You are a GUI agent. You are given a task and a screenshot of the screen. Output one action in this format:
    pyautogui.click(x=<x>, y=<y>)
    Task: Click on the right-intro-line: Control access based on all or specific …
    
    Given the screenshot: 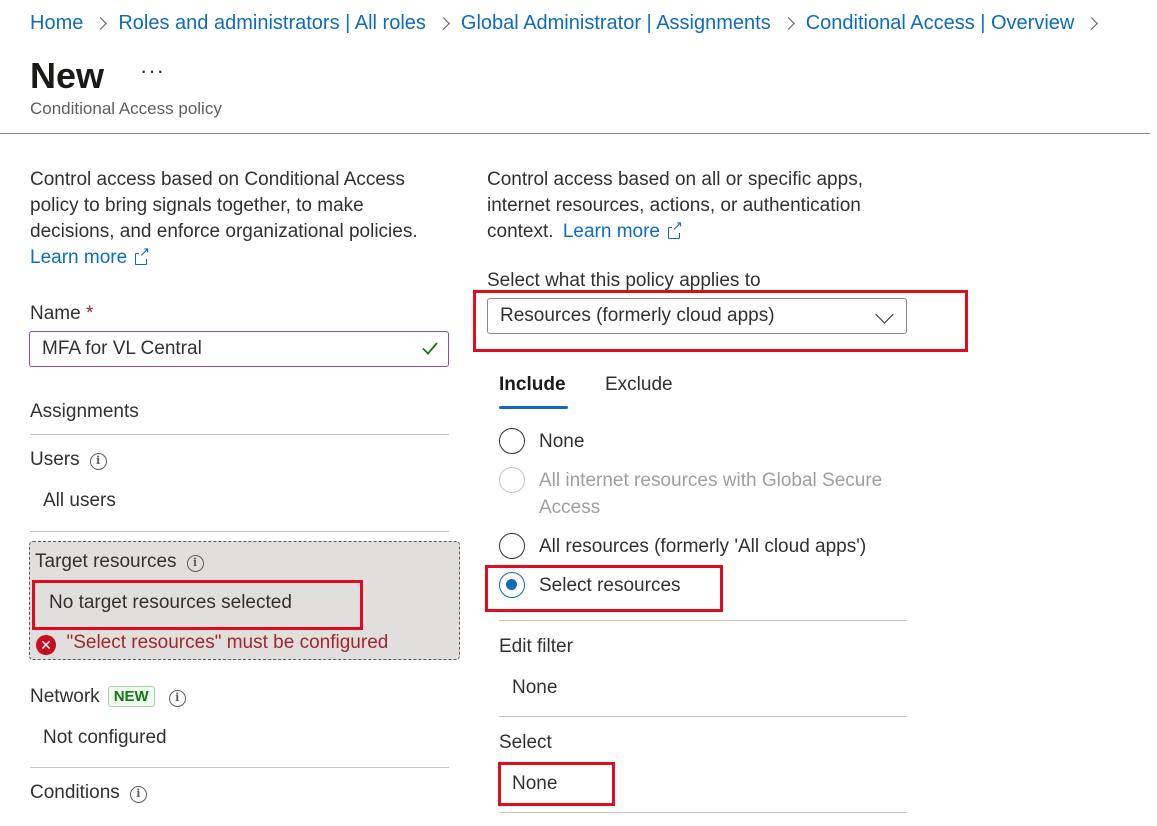 What is the action you would take?
    pyautogui.click(x=675, y=179)
    